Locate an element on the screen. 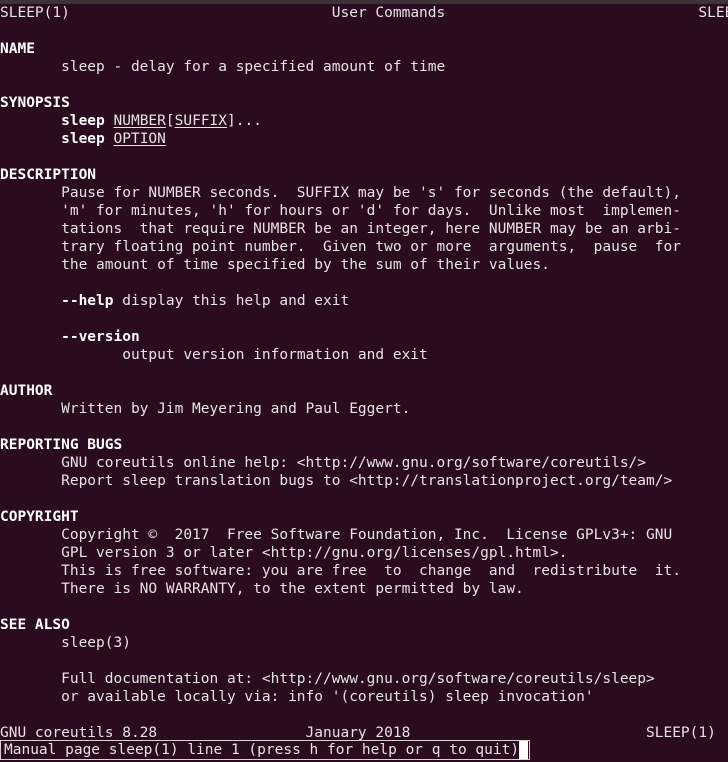 This screenshot has height=762, width=728. manpage-footer-center: January 2018 is located at coordinates (358, 733).